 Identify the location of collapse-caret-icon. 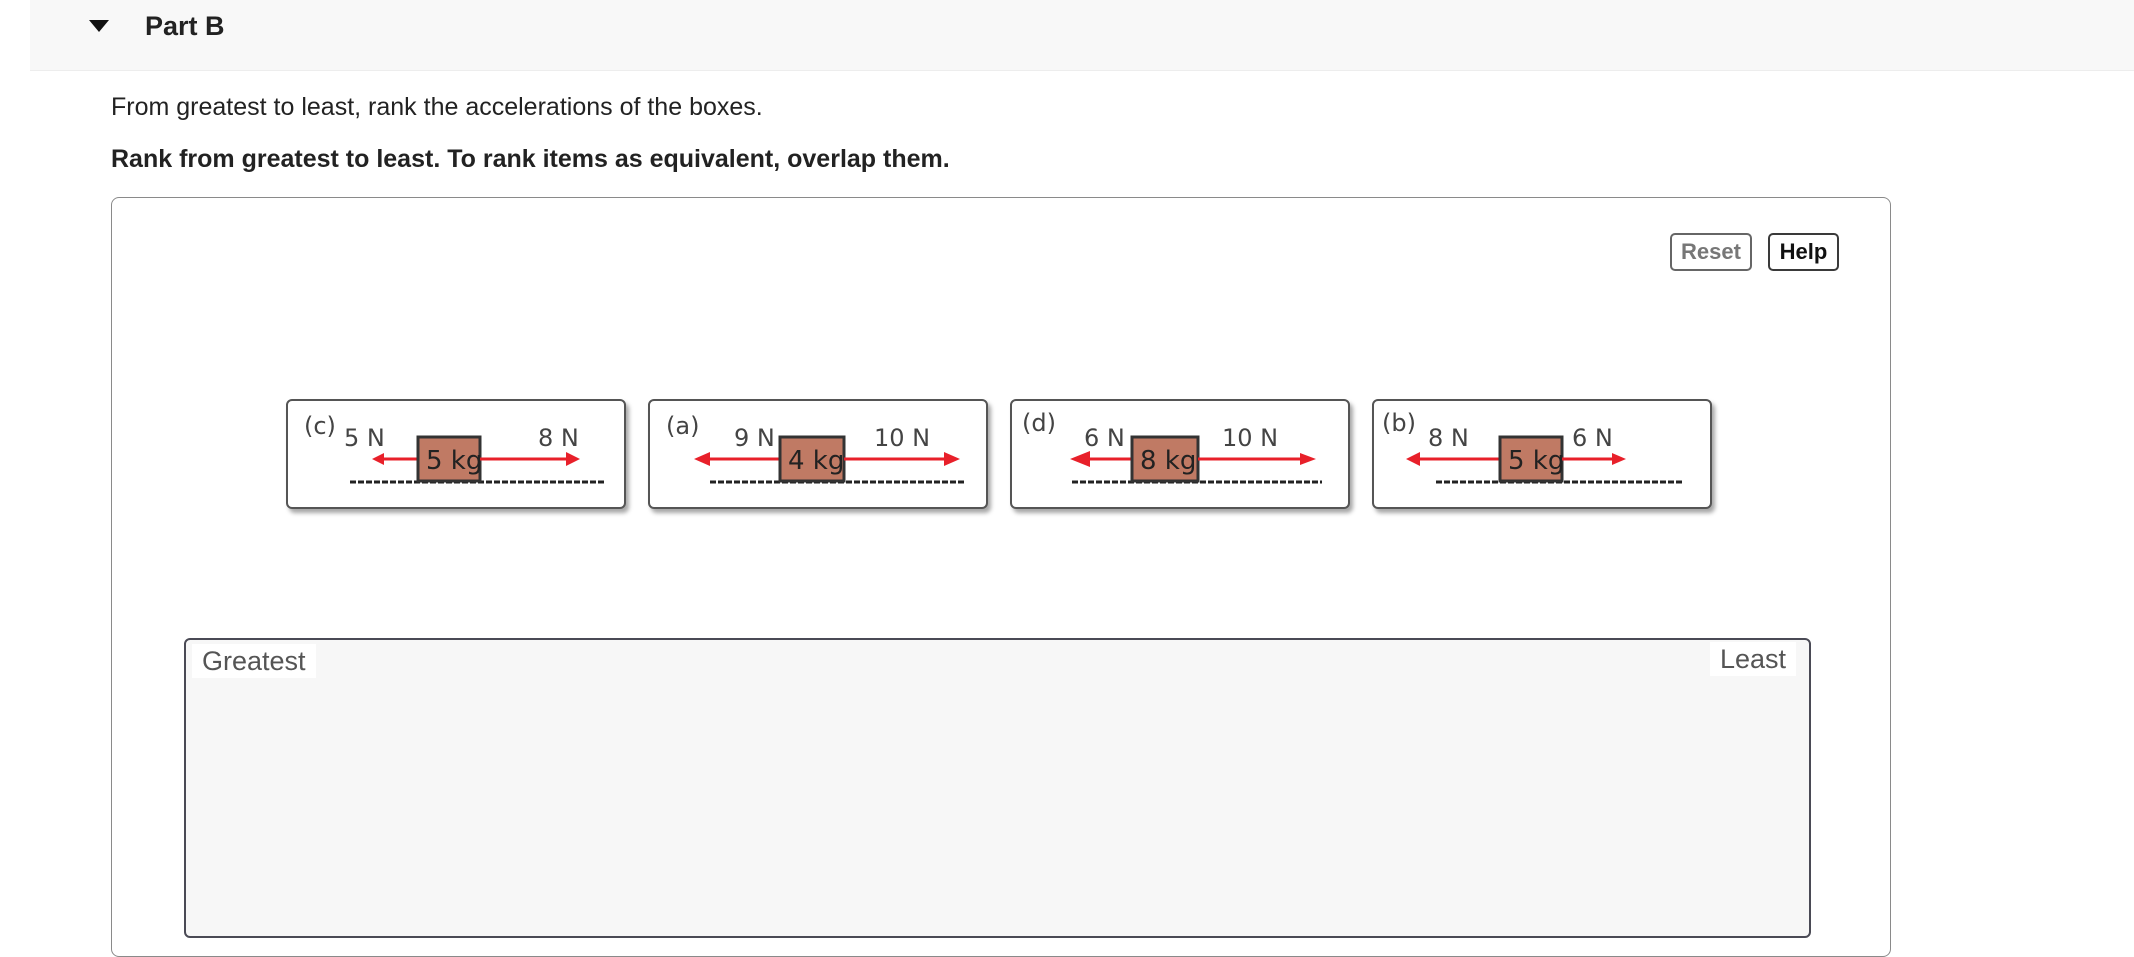
(99, 26).